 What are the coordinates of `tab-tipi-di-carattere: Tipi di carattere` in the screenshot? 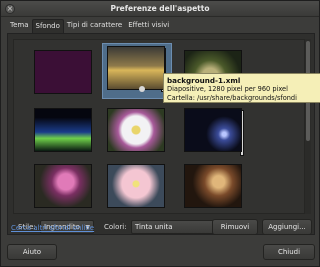 It's located at (94, 26).